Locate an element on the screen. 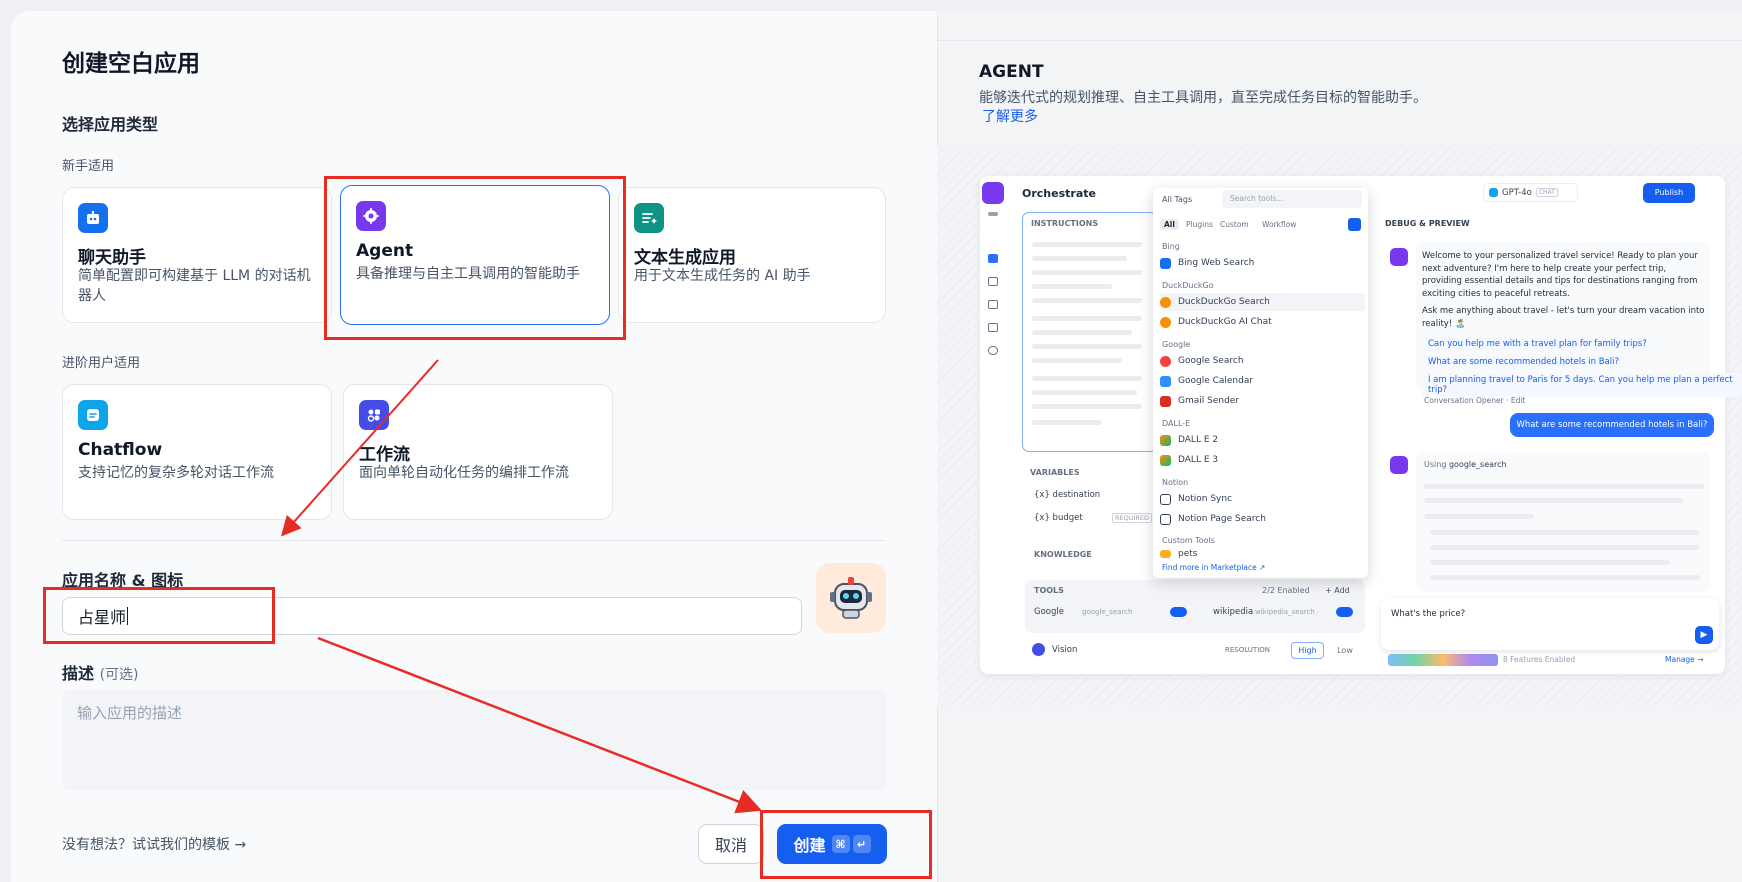  annotation-arrows is located at coordinates (521, 586).